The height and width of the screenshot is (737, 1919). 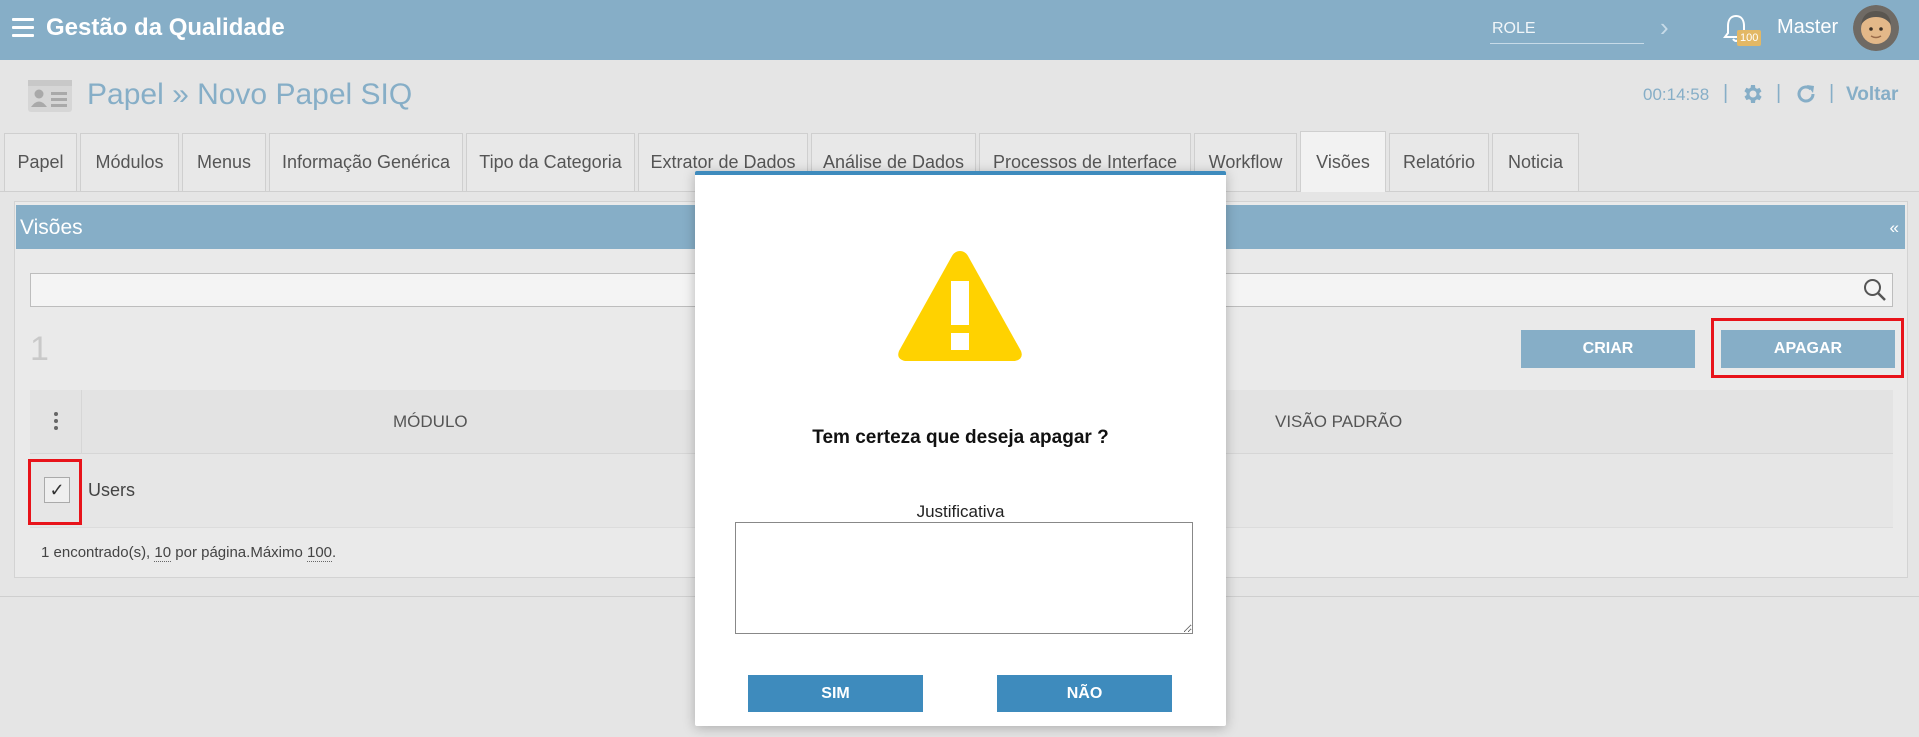 I want to click on tab-informacao-generica: Informação Genérica, so click(x=366, y=162).